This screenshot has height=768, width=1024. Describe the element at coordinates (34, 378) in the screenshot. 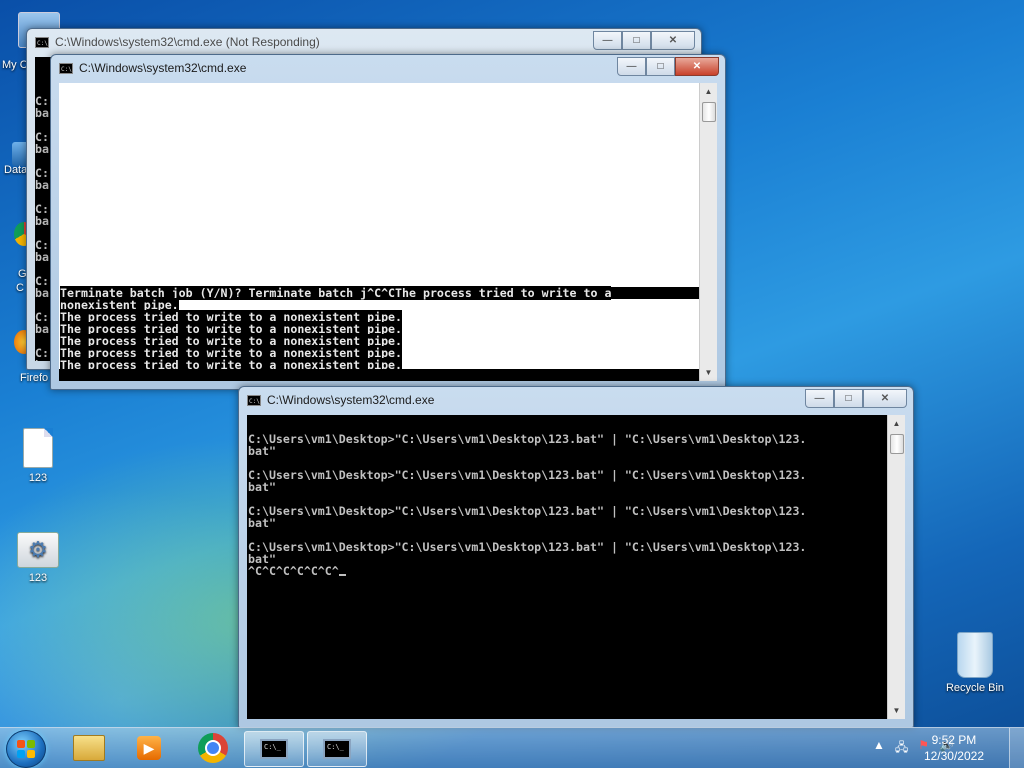

I see `desktop-icon-label-firefox: Firefo` at that location.